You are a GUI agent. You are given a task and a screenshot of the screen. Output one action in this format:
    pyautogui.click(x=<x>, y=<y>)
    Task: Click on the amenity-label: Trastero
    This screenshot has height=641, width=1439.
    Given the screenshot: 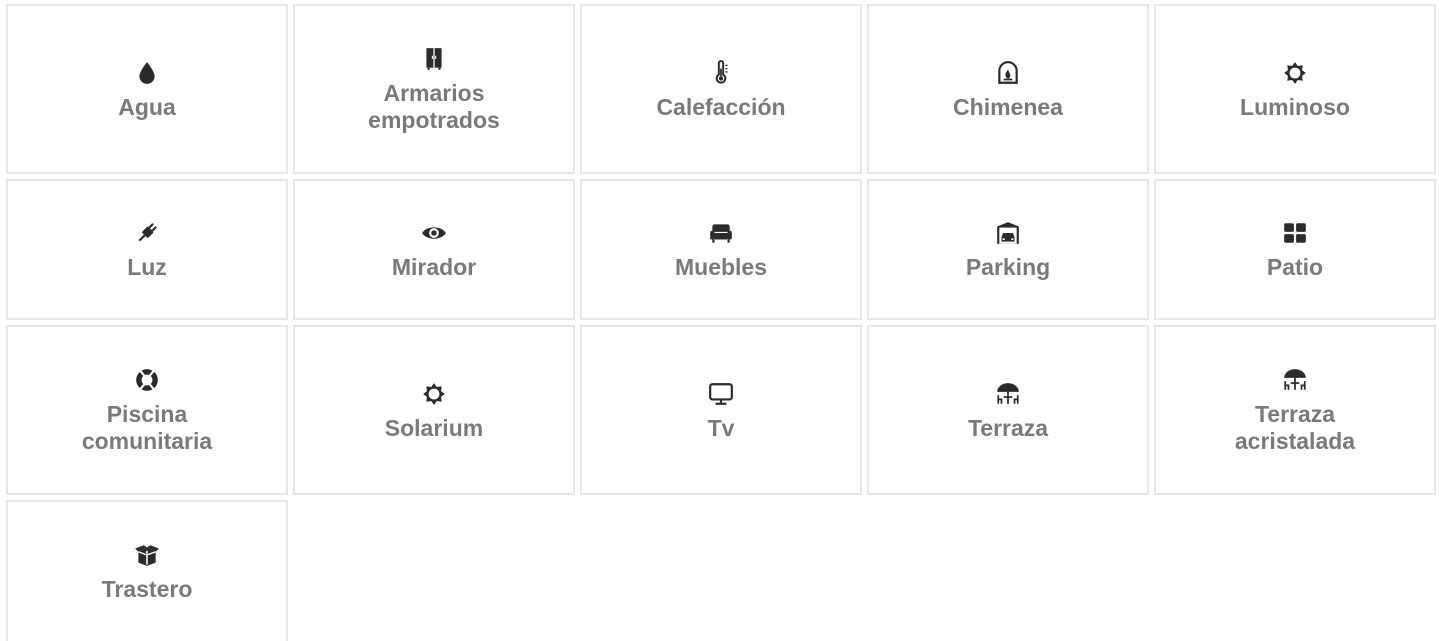 What is the action you would take?
    pyautogui.click(x=147, y=589)
    